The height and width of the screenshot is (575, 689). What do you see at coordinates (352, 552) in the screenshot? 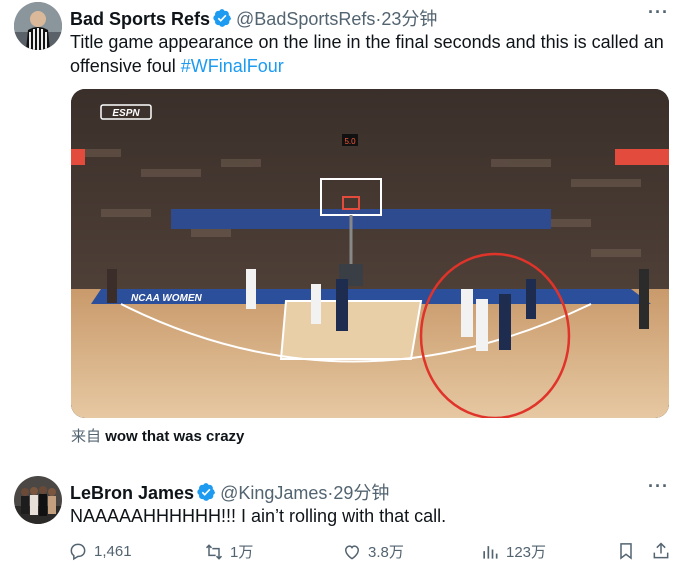
I see `heart-icon` at bounding box center [352, 552].